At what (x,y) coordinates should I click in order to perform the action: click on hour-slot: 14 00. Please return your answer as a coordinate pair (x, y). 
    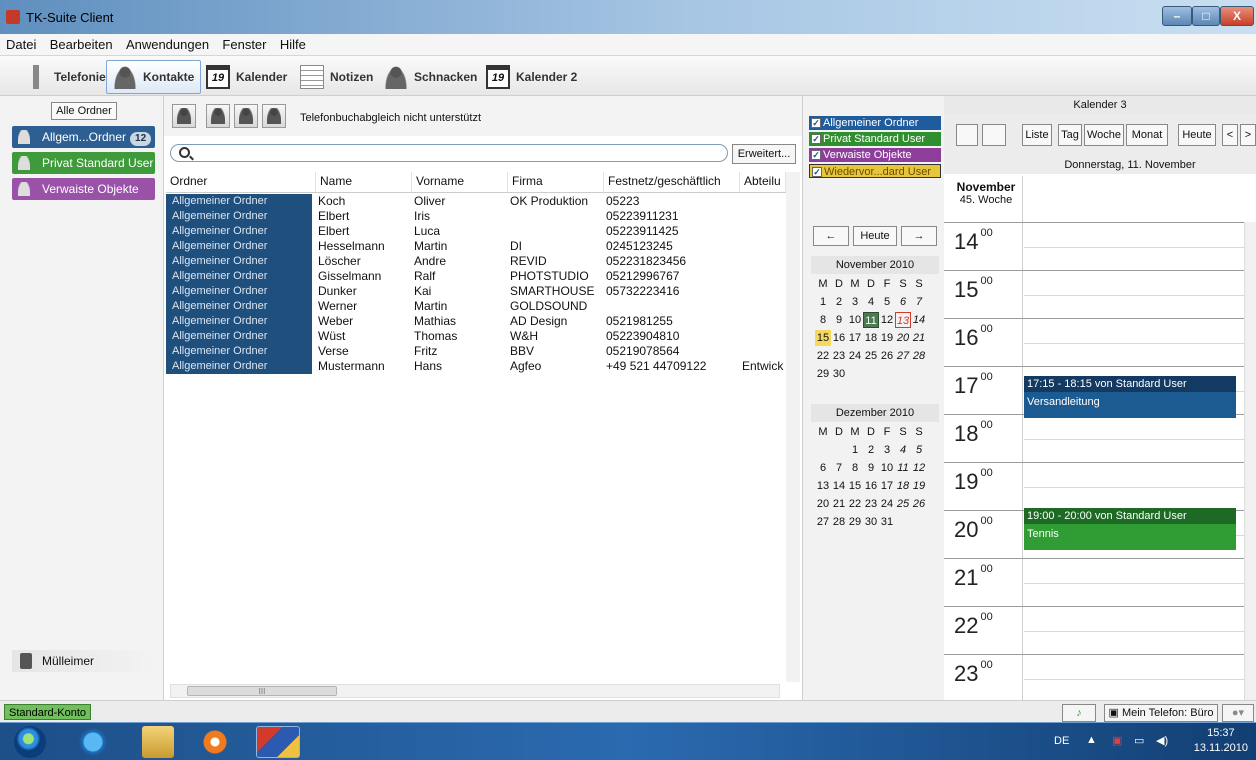
    Looking at the image, I should click on (1094, 246).